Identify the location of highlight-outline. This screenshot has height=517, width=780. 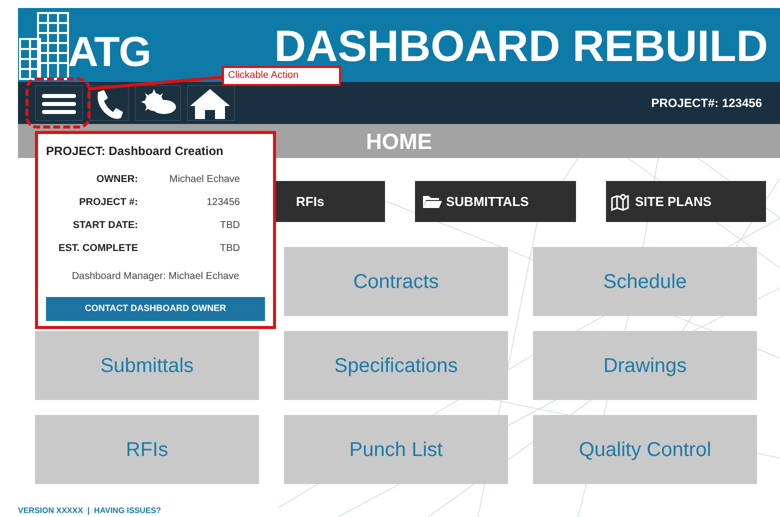
(58, 103).